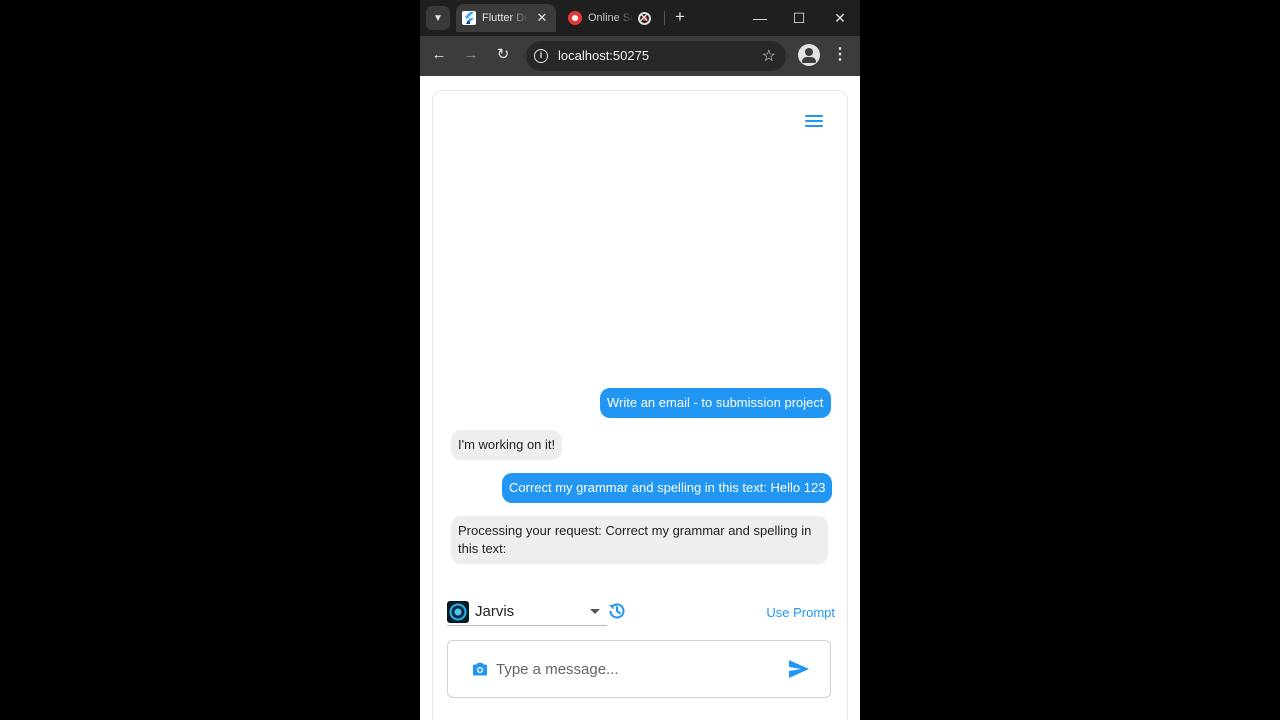 The height and width of the screenshot is (720, 1280). What do you see at coordinates (760, 18) in the screenshot?
I see `minimize-button: —` at bounding box center [760, 18].